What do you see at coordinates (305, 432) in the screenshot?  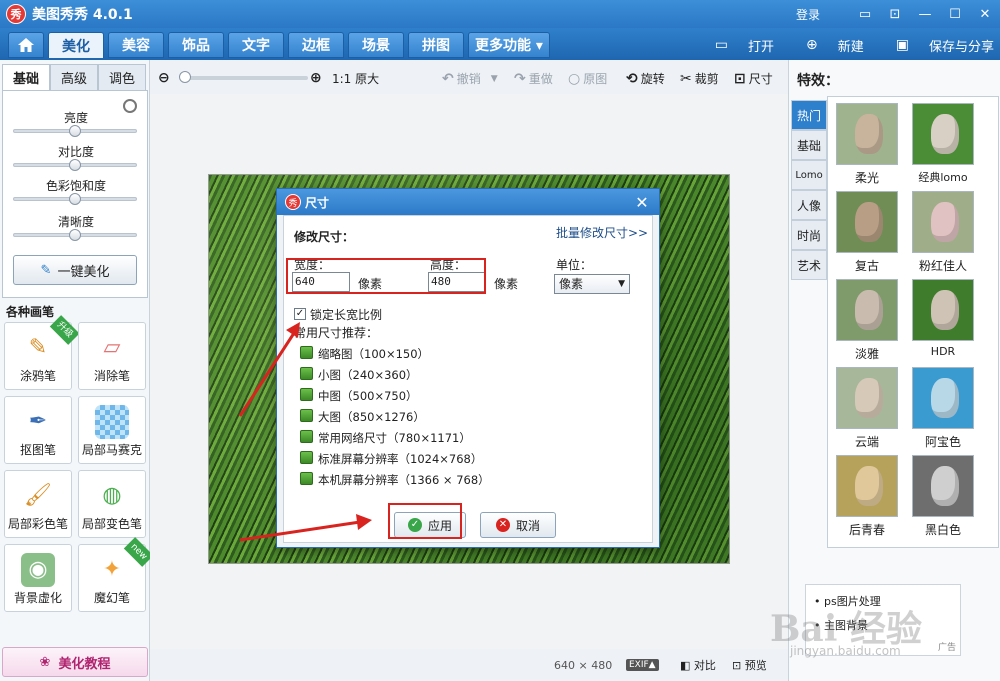 I see `annotation-arrows` at bounding box center [305, 432].